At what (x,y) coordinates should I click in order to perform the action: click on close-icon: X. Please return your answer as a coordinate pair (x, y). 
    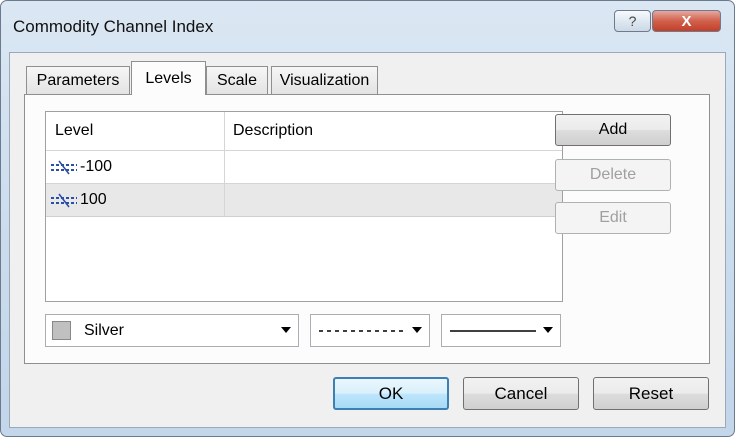
    Looking at the image, I should click on (686, 21).